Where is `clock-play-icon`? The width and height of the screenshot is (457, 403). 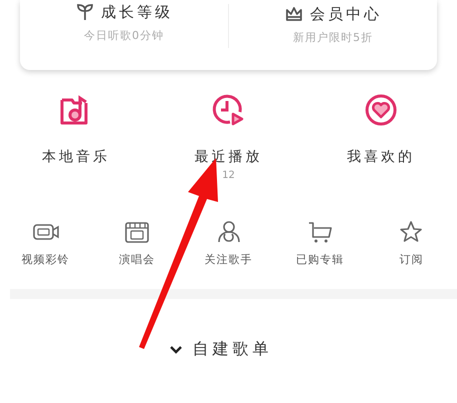 clock-play-icon is located at coordinates (228, 110).